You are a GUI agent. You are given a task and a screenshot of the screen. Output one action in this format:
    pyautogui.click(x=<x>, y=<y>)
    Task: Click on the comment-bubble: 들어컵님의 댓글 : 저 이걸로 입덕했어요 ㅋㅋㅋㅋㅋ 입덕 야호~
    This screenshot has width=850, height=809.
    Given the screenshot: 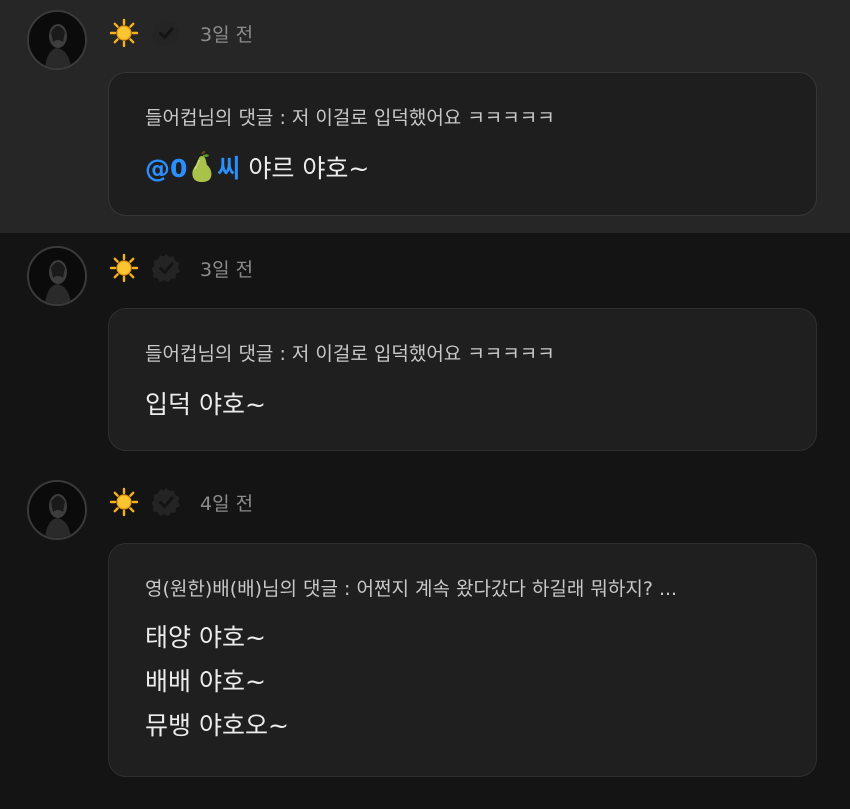 What is the action you would take?
    pyautogui.click(x=462, y=379)
    